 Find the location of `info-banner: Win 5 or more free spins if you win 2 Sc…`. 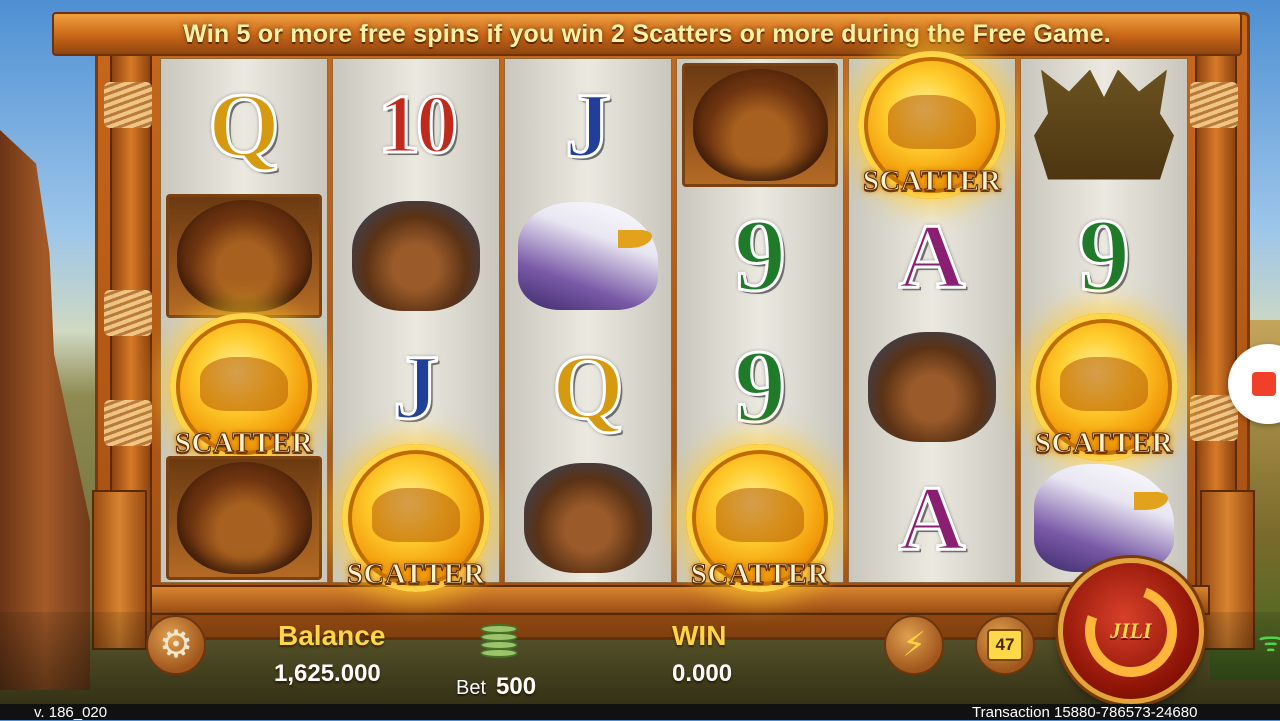

info-banner: Win 5 or more free spins if you win 2 Sc… is located at coordinates (647, 34).